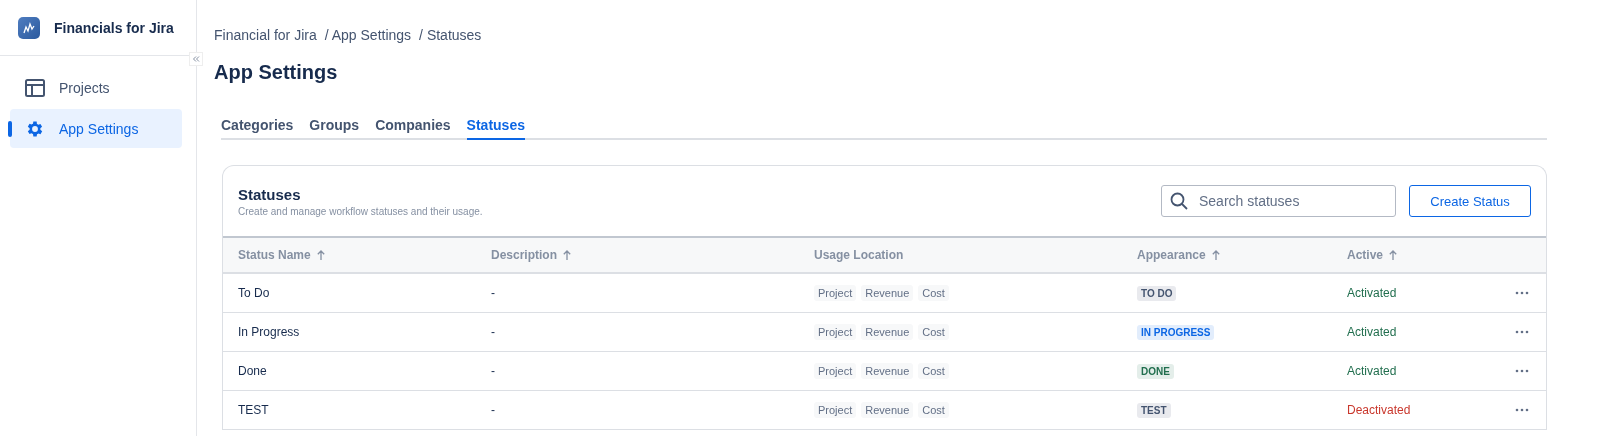 Image resolution: width=1600 pixels, height=436 pixels. Describe the element at coordinates (1379, 410) in the screenshot. I see `active-status: Deactivated` at that location.